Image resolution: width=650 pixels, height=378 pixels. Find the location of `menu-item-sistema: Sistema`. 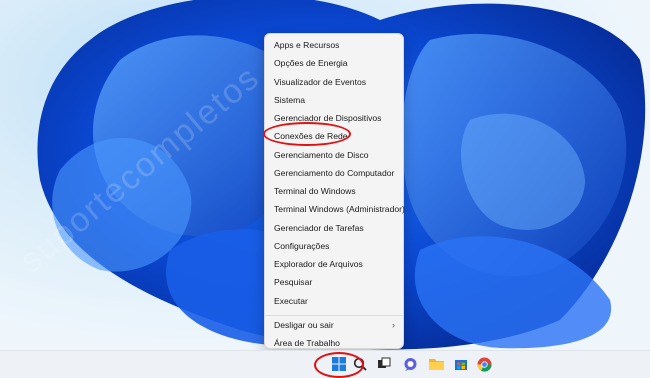

menu-item-sistema: Sistema is located at coordinates (334, 100).